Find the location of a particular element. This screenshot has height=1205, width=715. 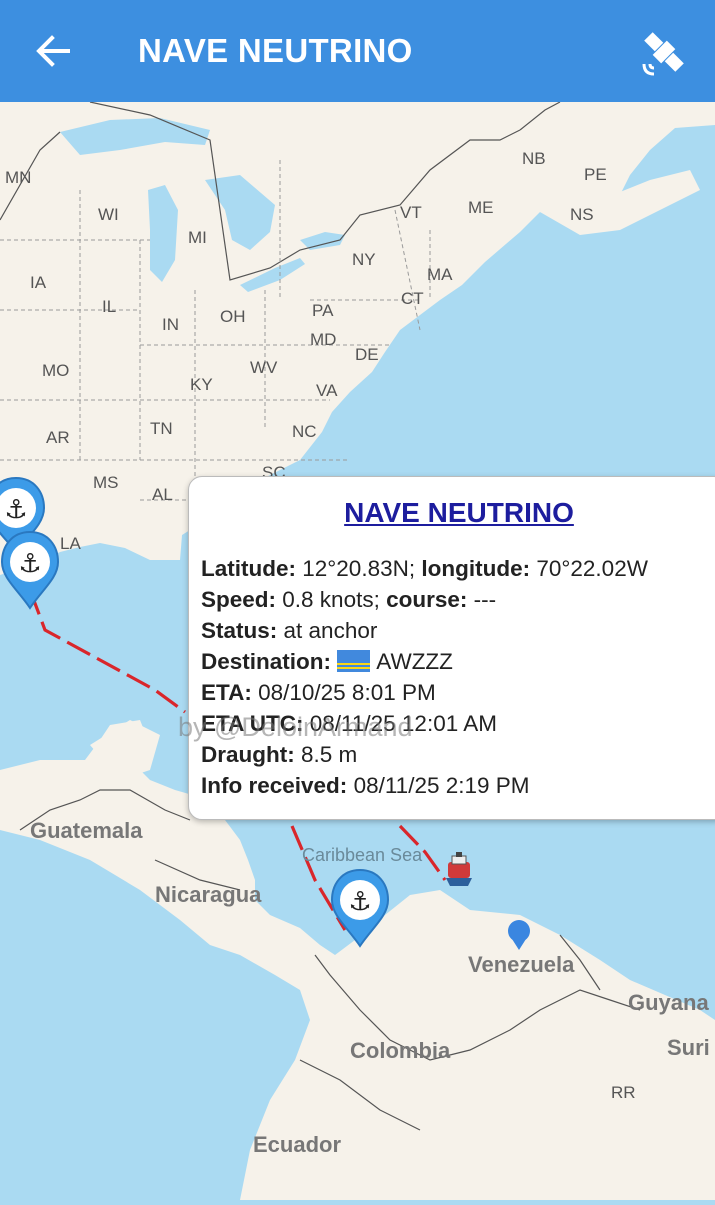

map-label: MA is located at coordinates (440, 274).